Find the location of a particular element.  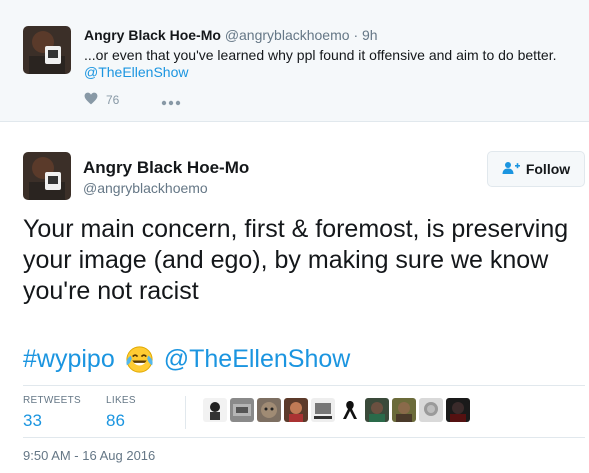

likes-stat: LIKES 86 is located at coordinates (121, 413).